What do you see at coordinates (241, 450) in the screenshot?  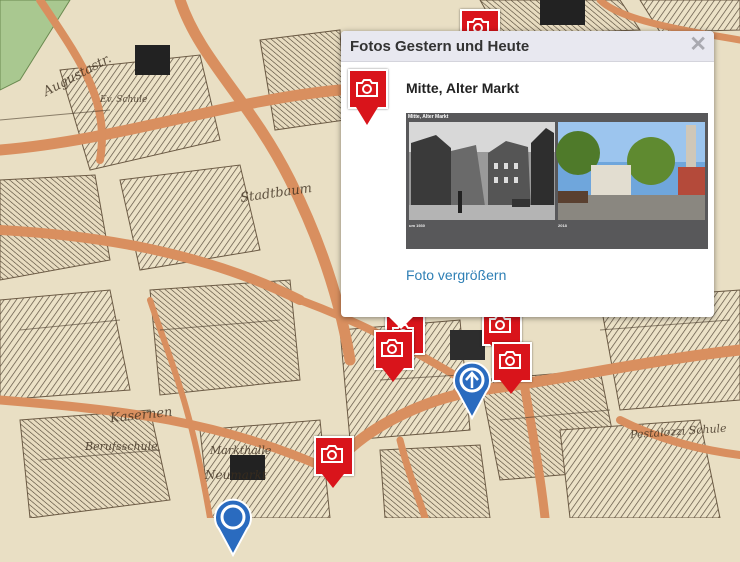 I see `map-label-hall: Markthalle` at bounding box center [241, 450].